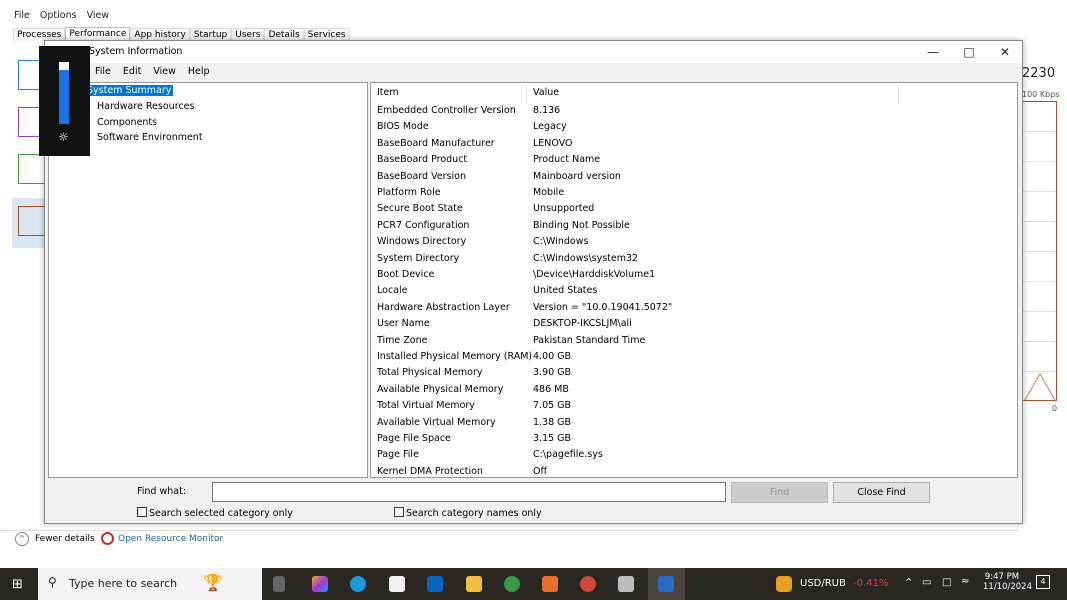  I want to click on find-what-input, so click(469, 492).